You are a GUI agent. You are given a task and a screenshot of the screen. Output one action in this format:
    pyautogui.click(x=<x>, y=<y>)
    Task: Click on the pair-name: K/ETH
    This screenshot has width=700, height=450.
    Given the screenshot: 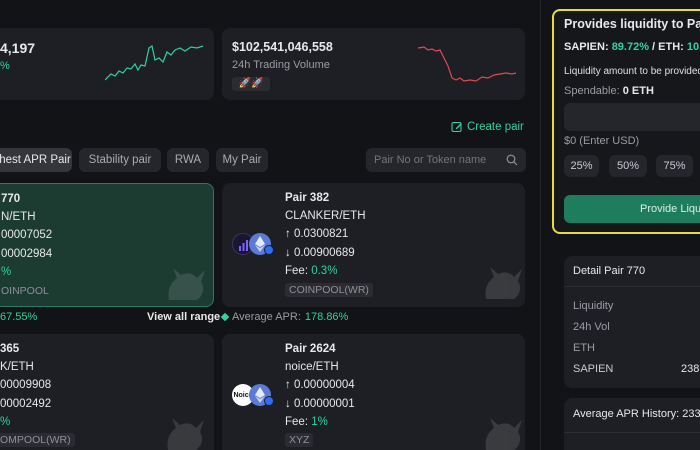 What is the action you would take?
    pyautogui.click(x=17, y=367)
    